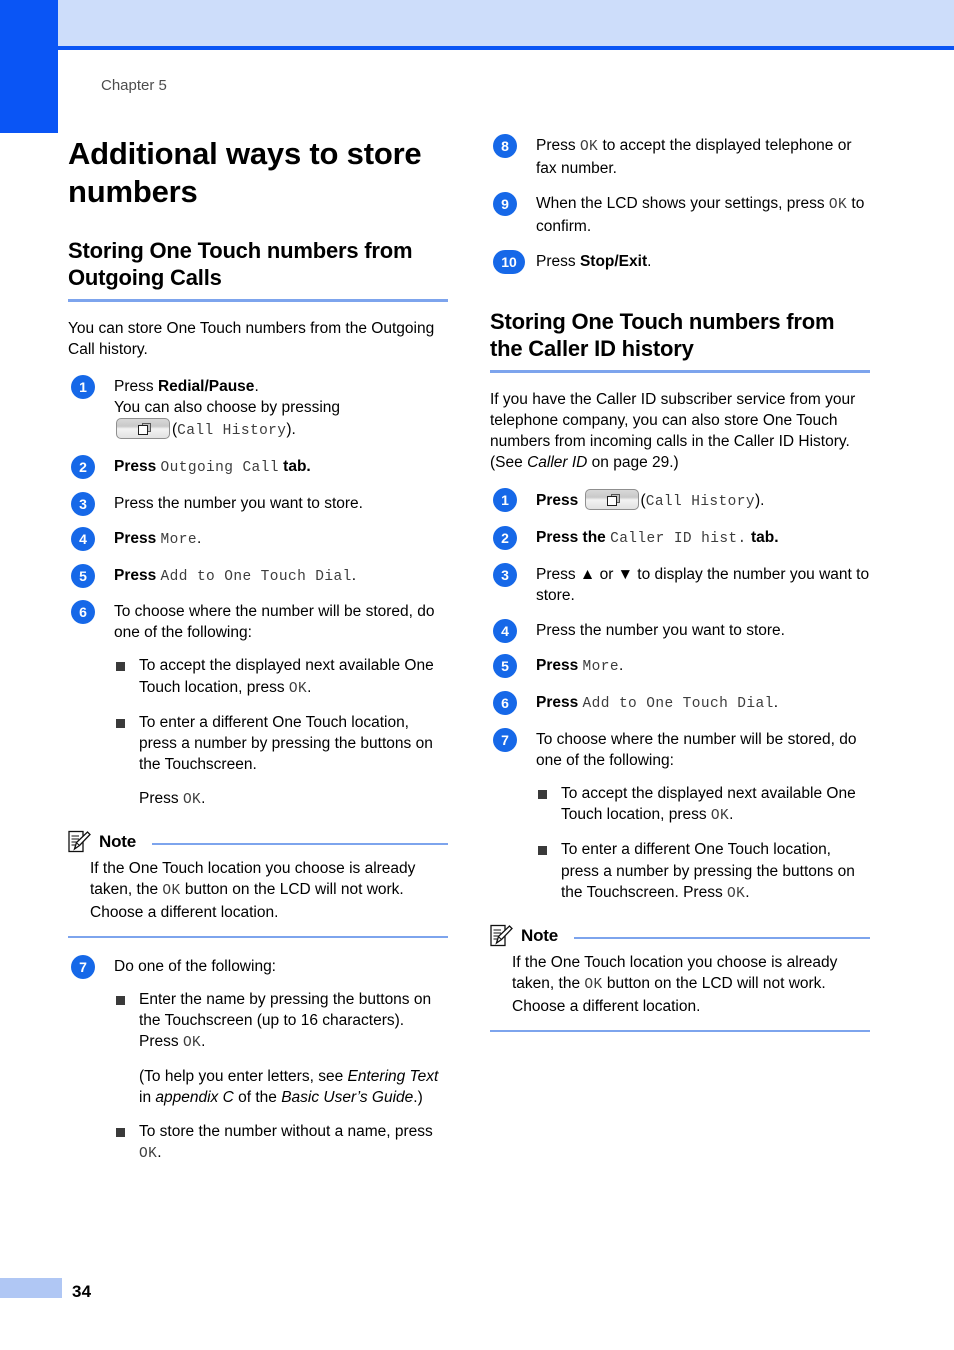  What do you see at coordinates (206, 387) in the screenshot?
I see `step-text-bold: Redial/Pause` at bounding box center [206, 387].